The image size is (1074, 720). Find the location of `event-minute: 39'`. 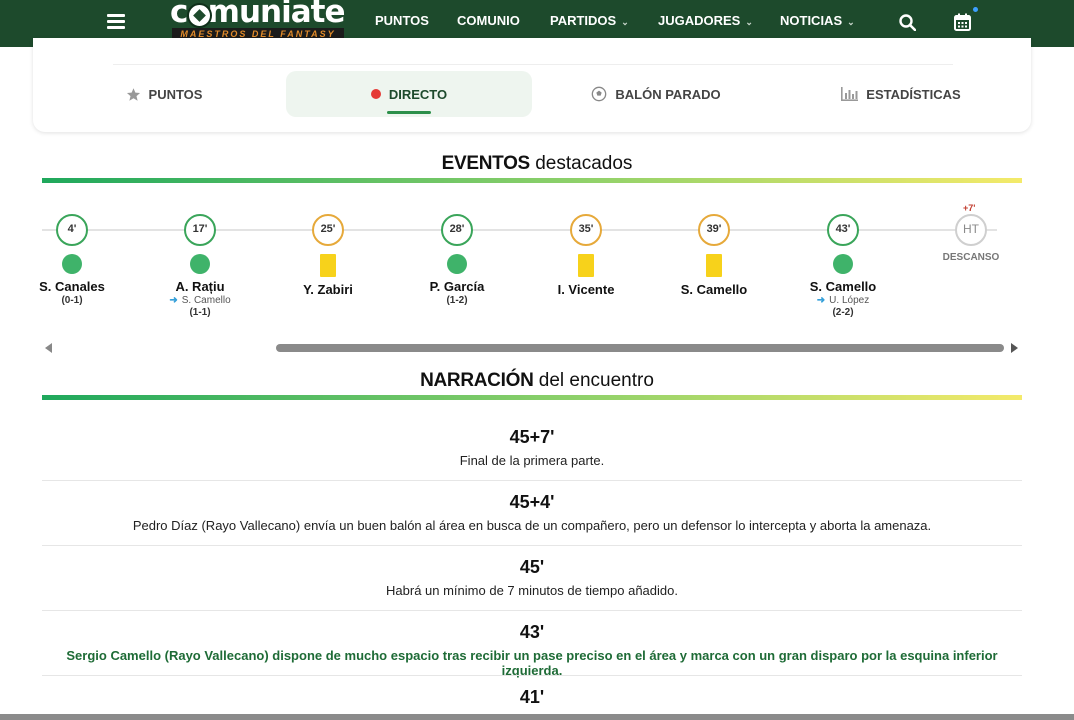

event-minute: 39' is located at coordinates (714, 230).